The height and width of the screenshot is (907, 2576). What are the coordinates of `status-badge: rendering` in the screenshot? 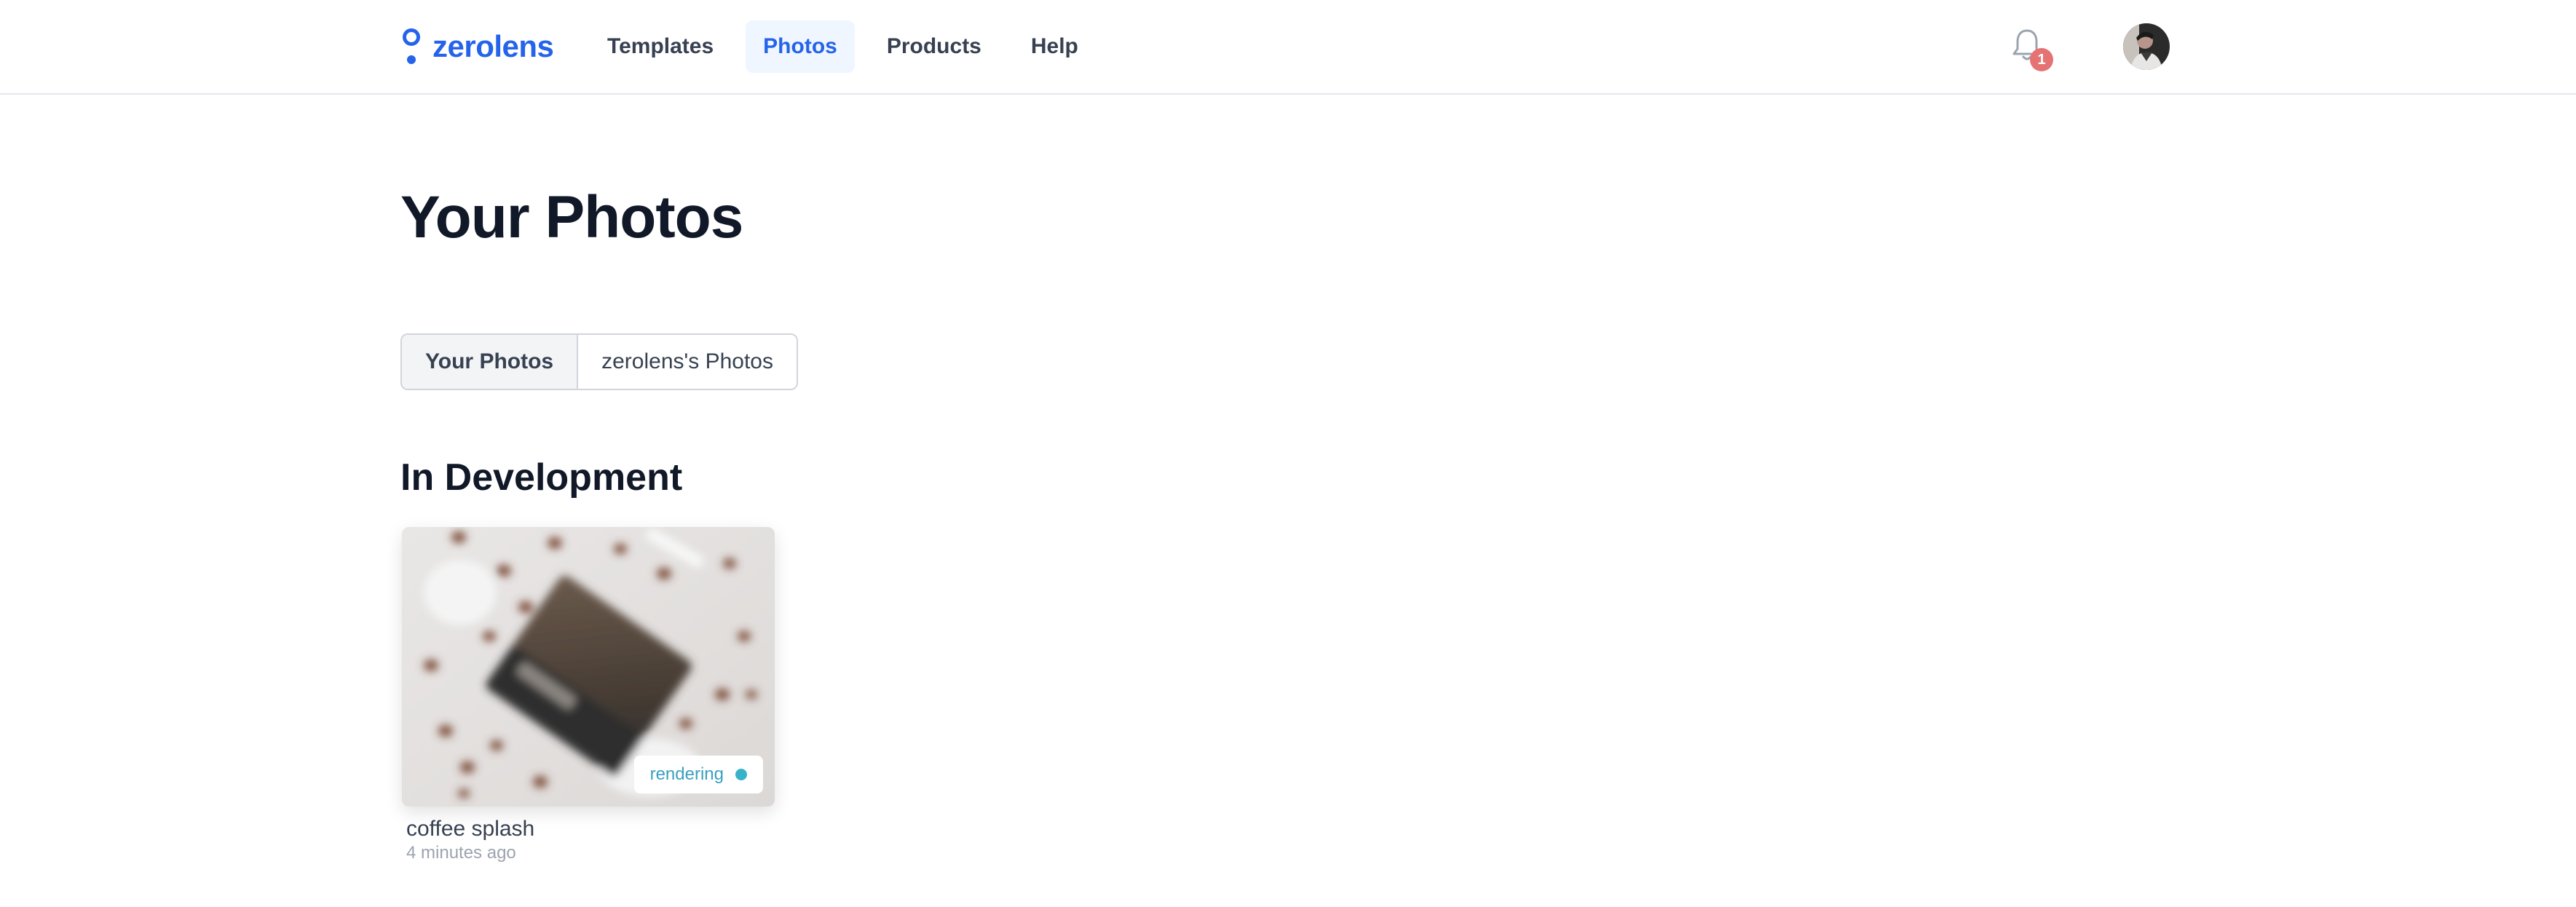 It's located at (698, 774).